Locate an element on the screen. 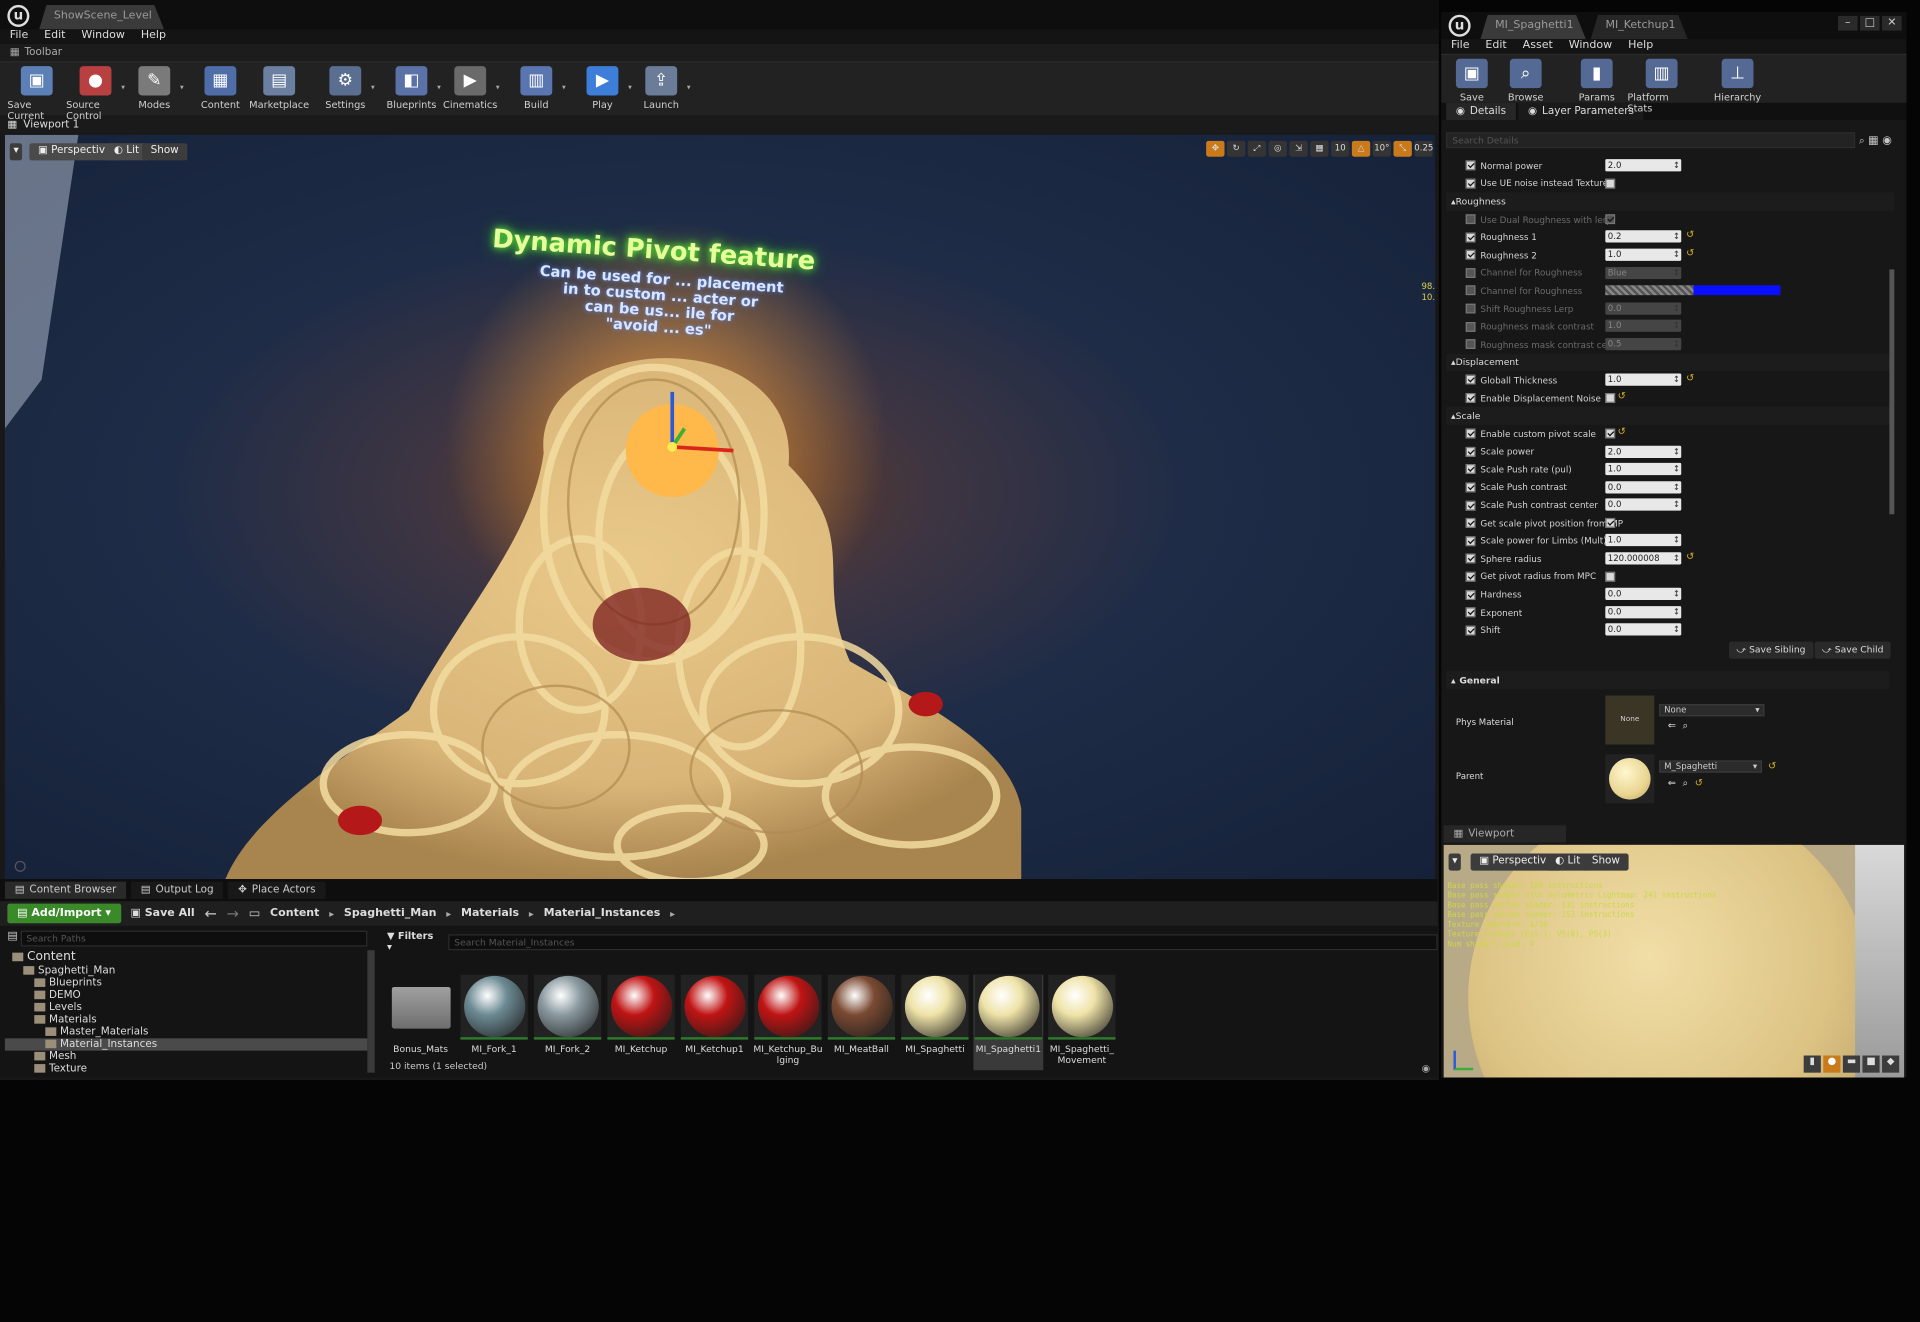 The width and height of the screenshot is (1920, 1322). viewport-options-button: ▾ is located at coordinates (16, 152).